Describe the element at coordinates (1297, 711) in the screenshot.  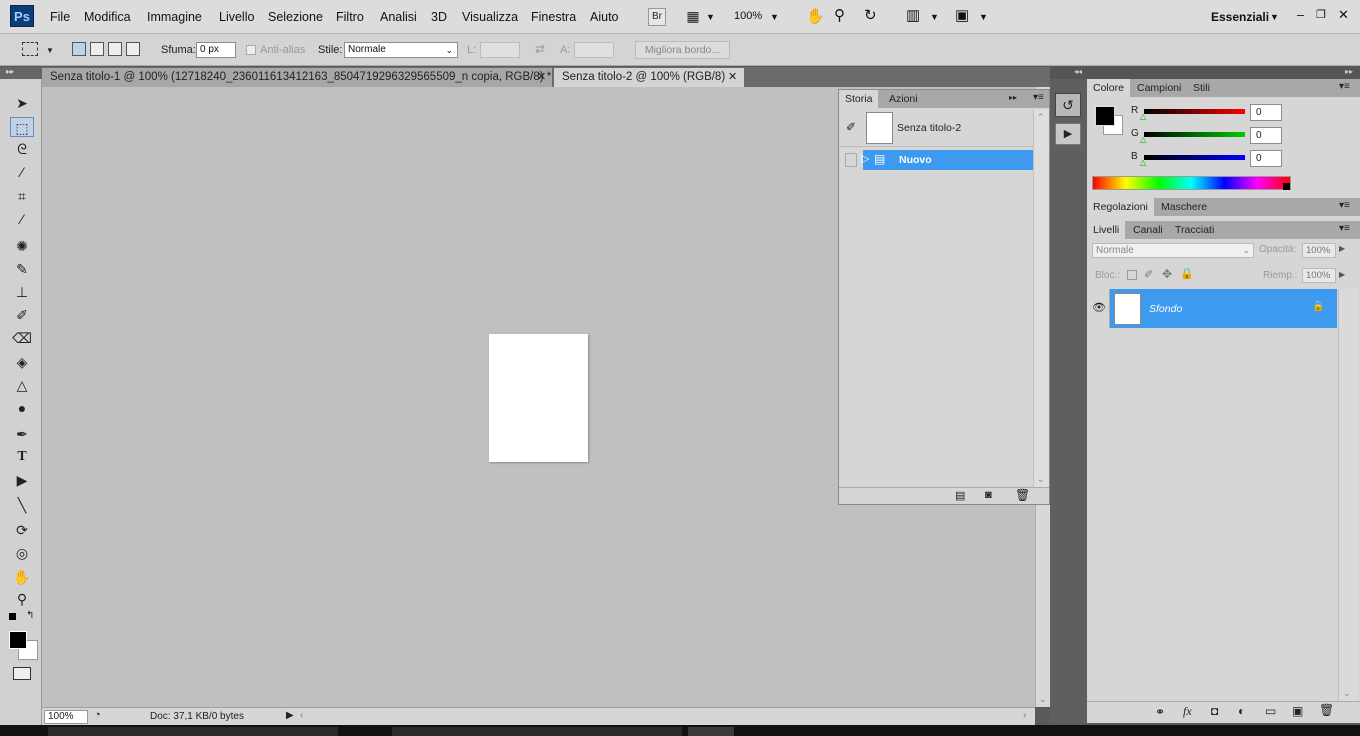
I see `new-layer-icon: ▣` at that location.